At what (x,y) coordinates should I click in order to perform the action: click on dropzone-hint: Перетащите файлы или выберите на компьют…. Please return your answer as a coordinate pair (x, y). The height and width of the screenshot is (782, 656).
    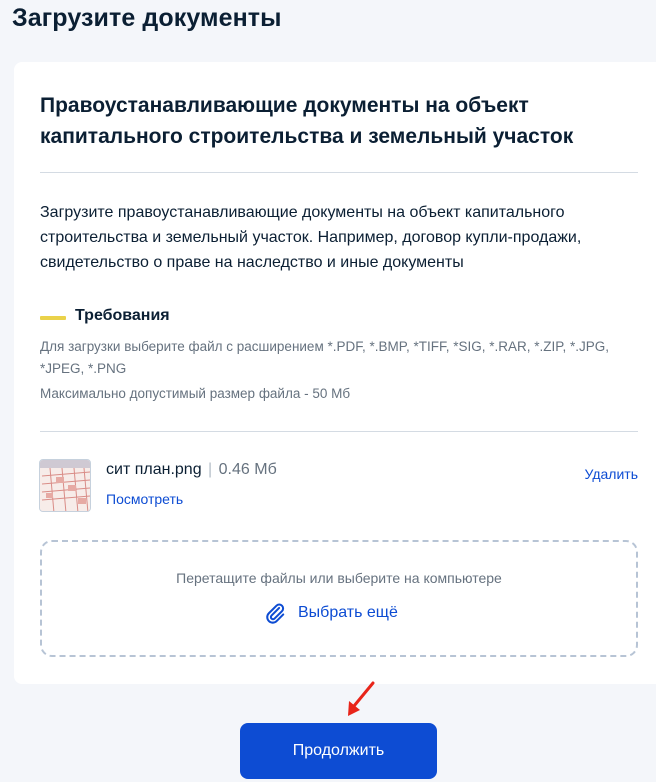
    Looking at the image, I should click on (339, 578).